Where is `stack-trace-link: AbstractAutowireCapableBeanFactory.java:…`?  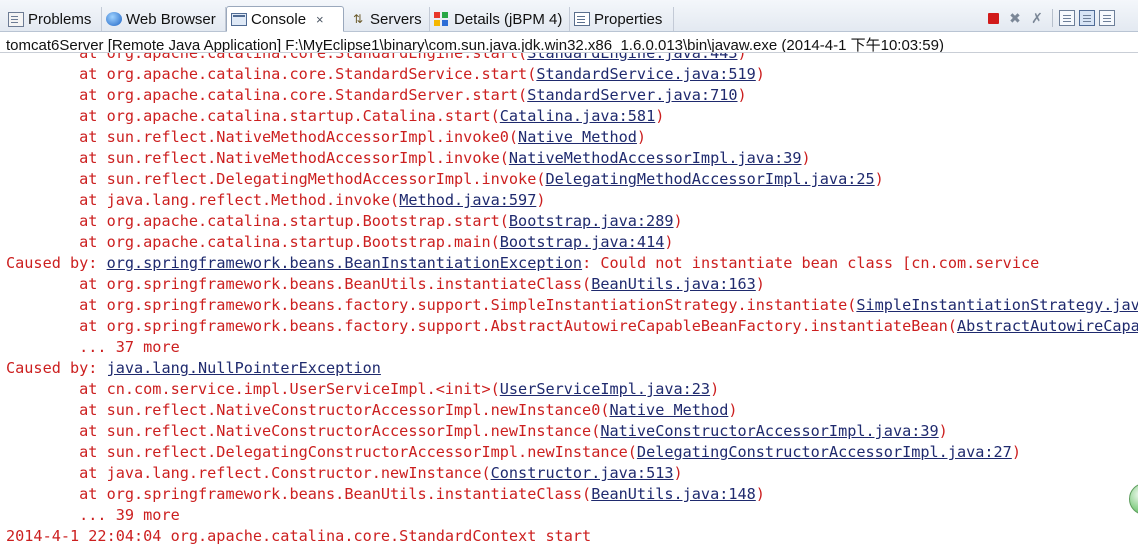
stack-trace-link: AbstractAutowireCapableBeanFactory.java:… is located at coordinates (1047, 326).